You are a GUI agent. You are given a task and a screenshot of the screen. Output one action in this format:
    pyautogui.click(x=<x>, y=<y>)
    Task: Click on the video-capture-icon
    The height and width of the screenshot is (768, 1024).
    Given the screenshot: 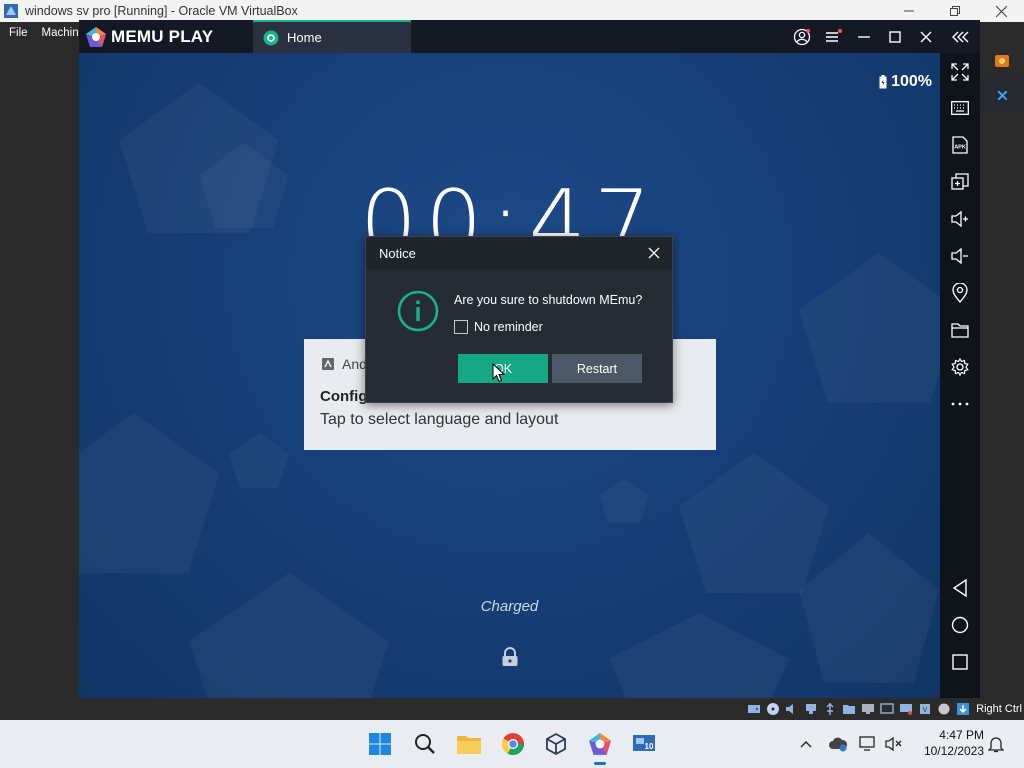 What is the action you would take?
    pyautogui.click(x=887, y=709)
    